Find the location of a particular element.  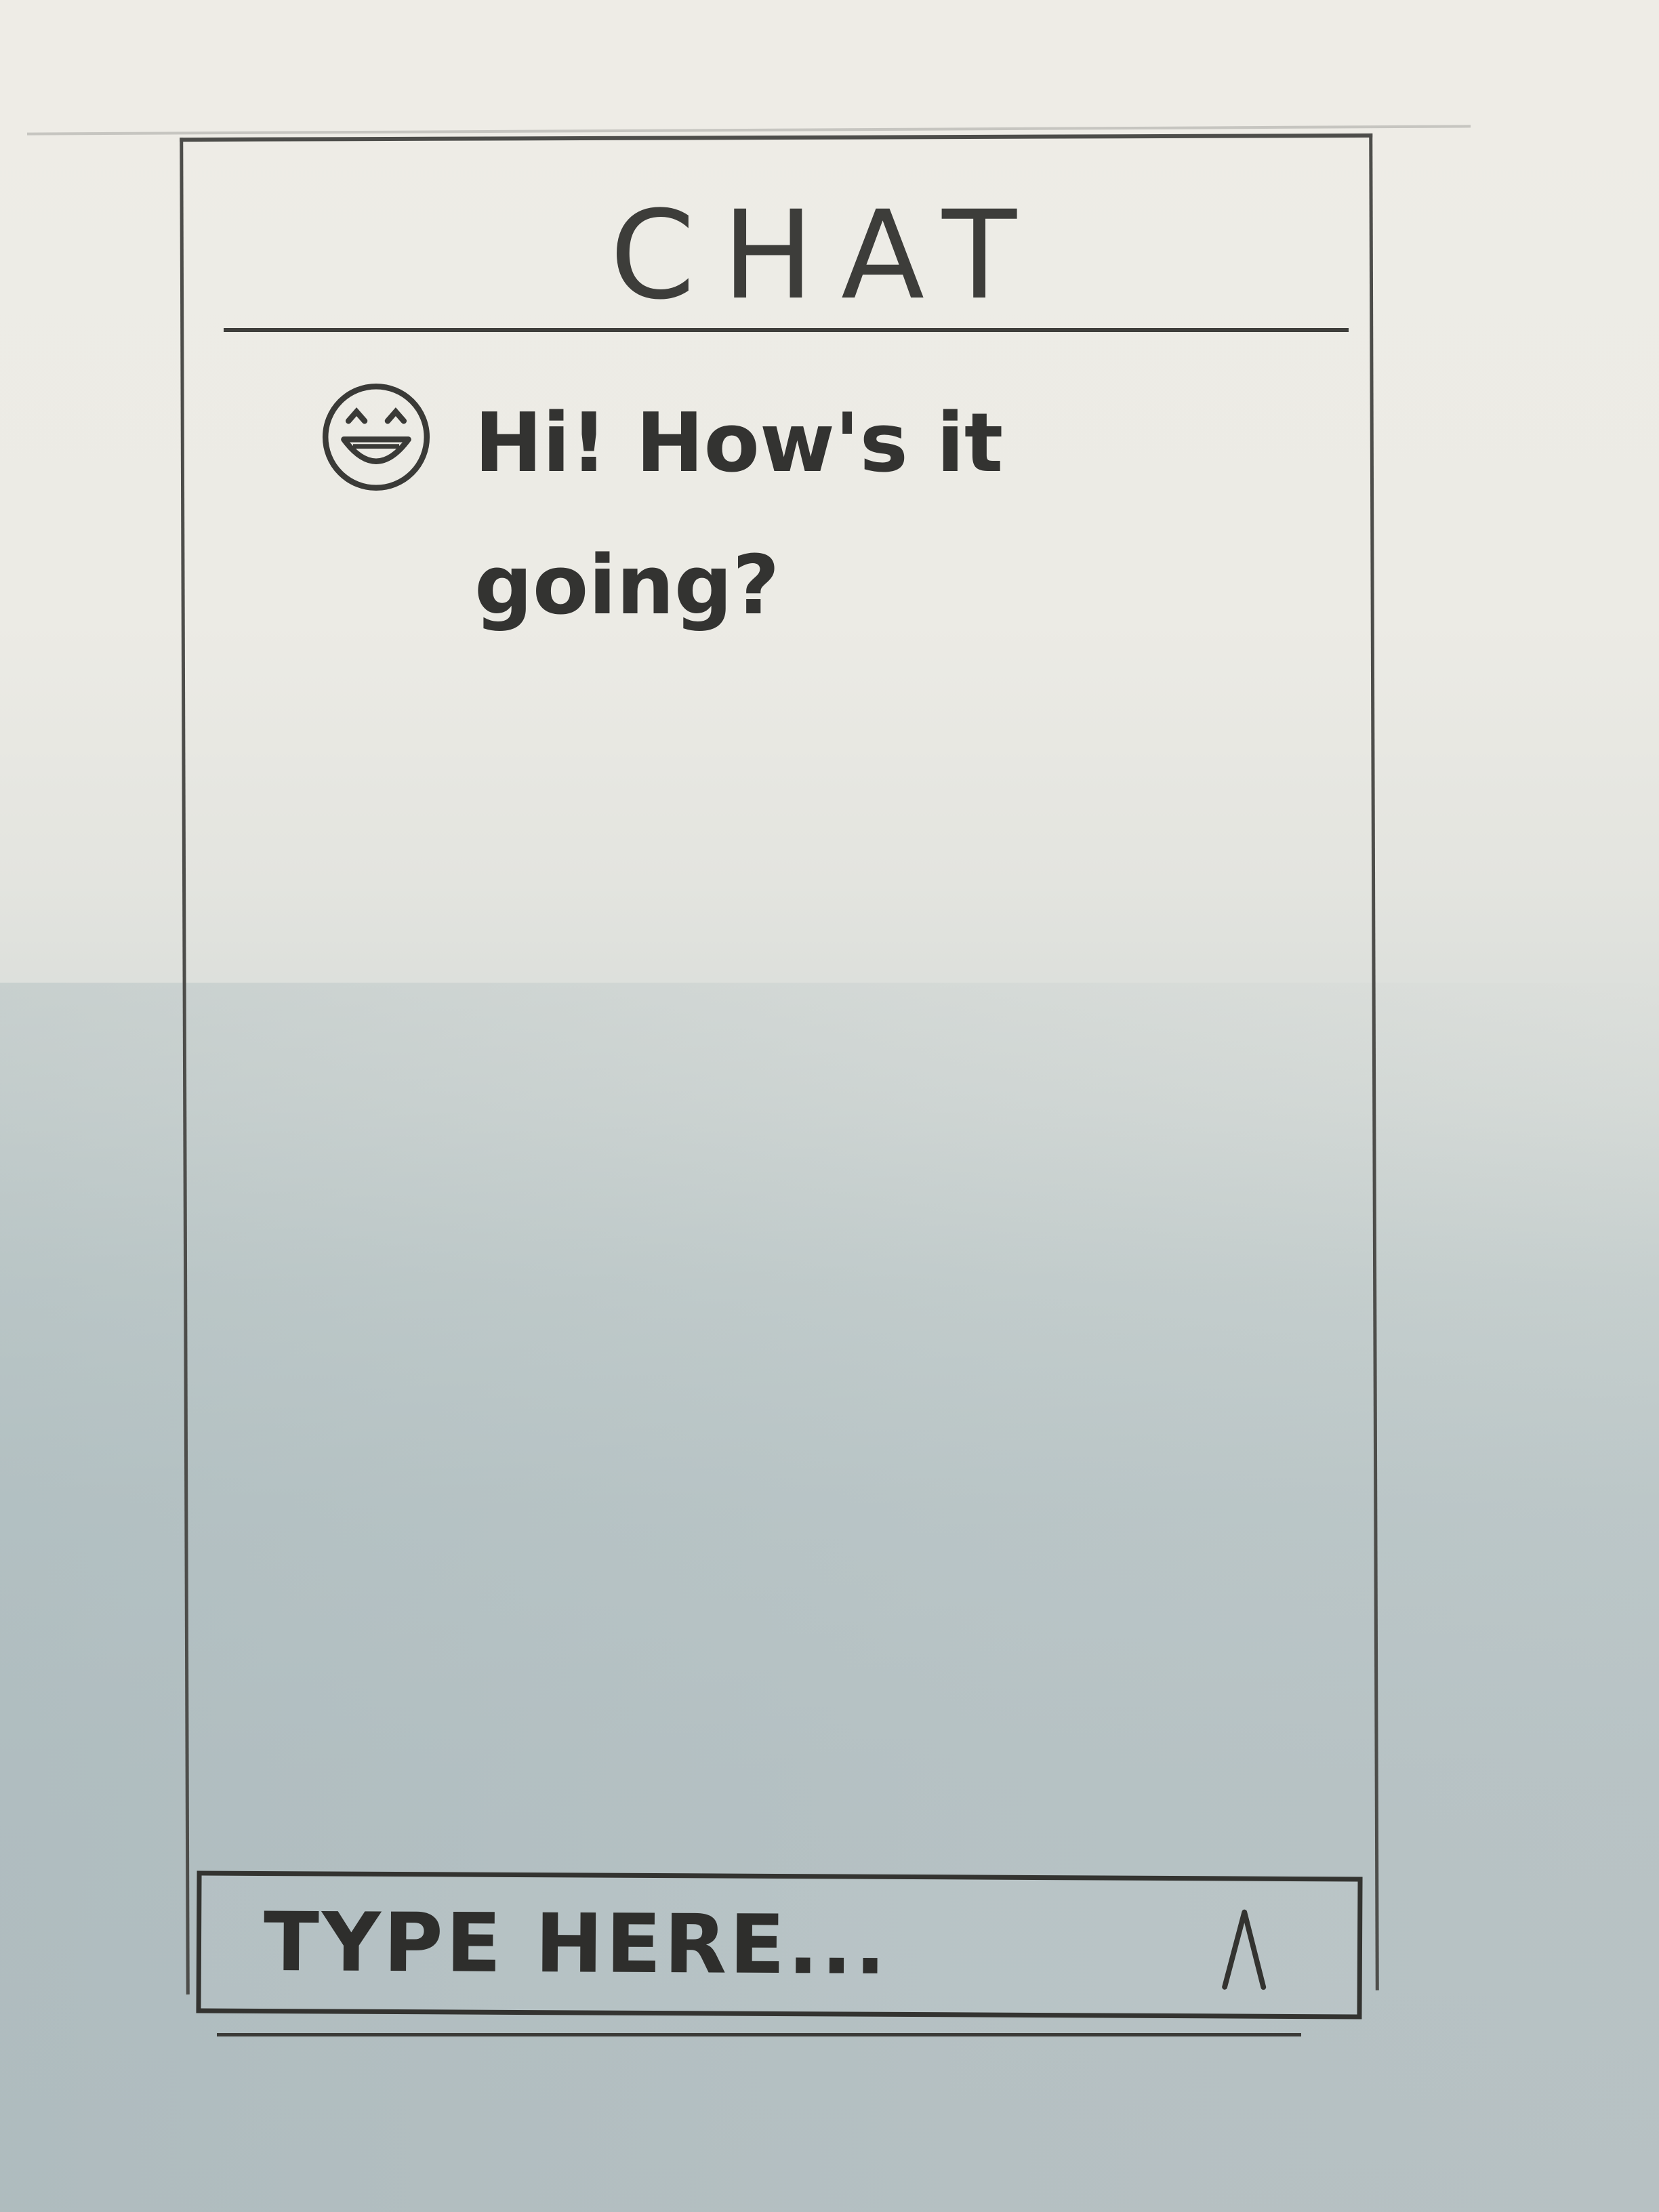

message-item: Hi! How's it going? is located at coordinates (780, 518).